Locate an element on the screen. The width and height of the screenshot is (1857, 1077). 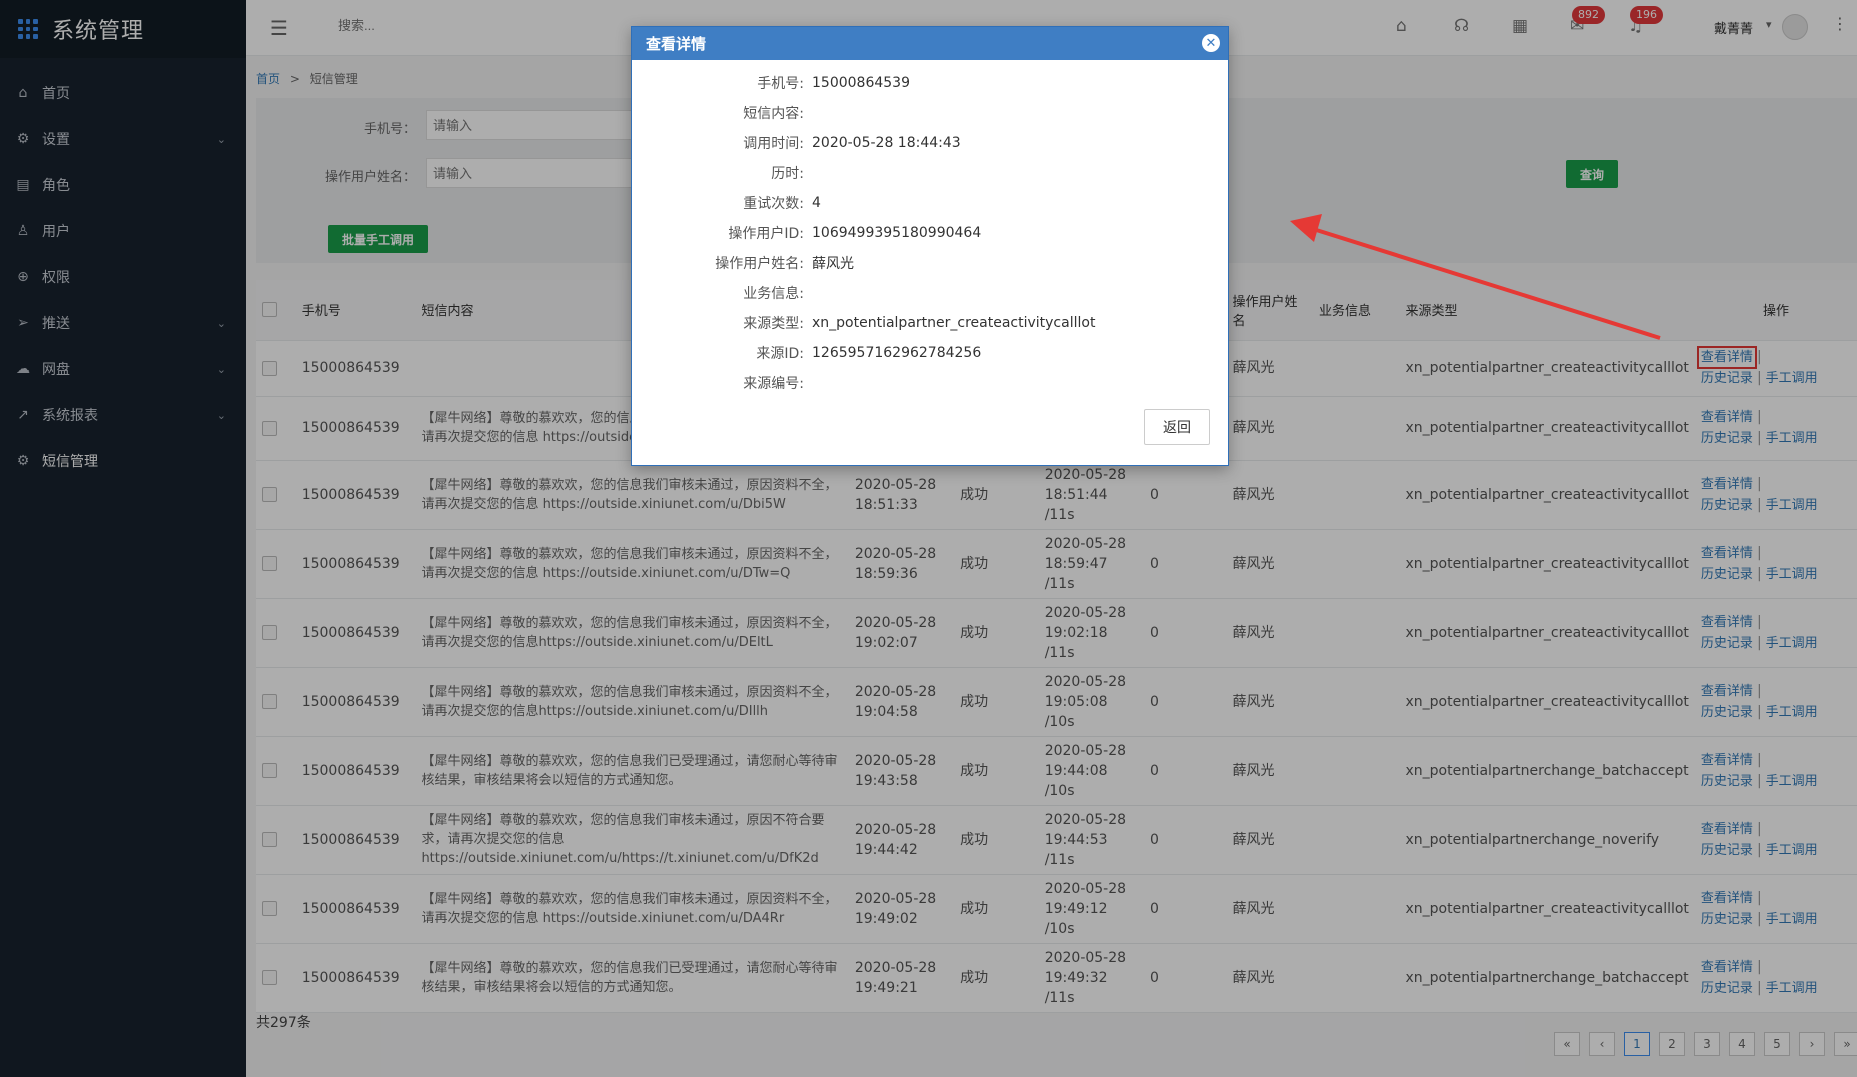
detail-row: 重试次数: 4 is located at coordinates (930, 203).